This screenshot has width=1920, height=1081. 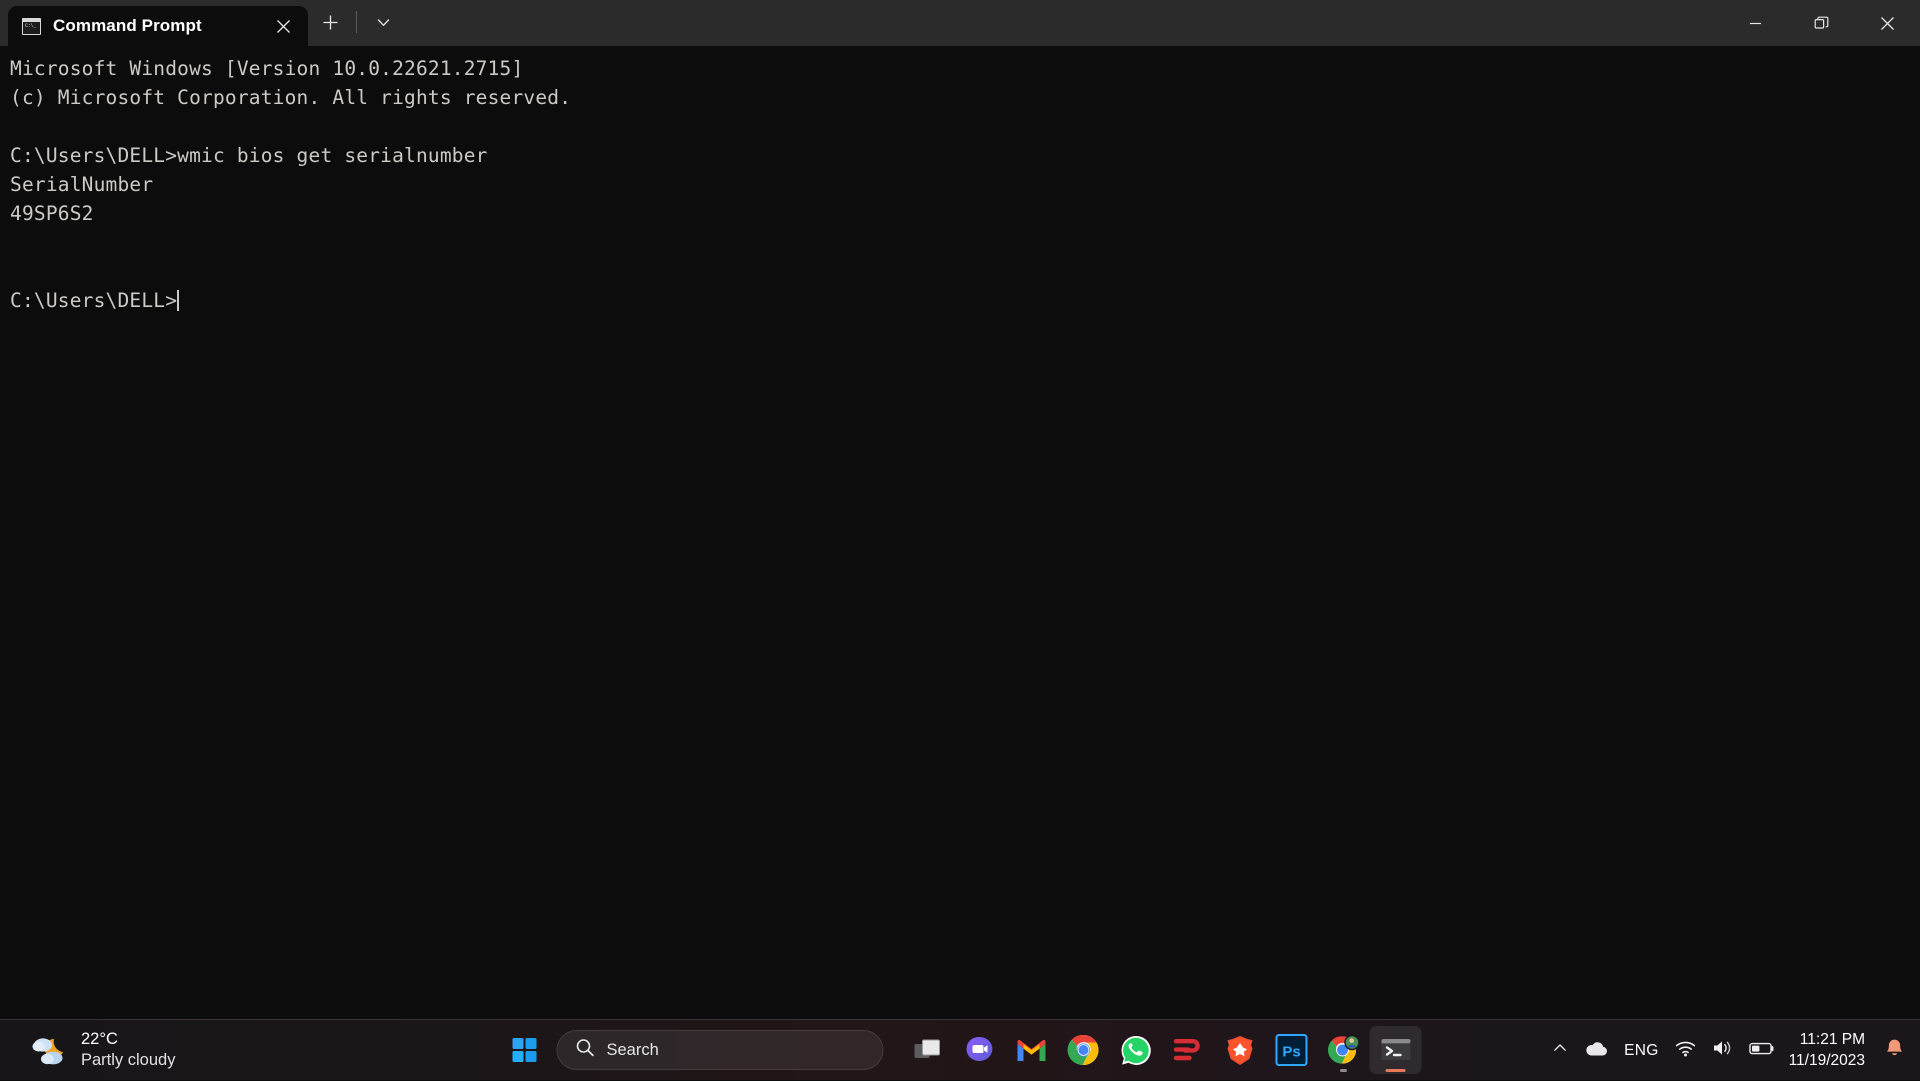 What do you see at coordinates (1188, 1050) in the screenshot?
I see `taskbar-item-expressvpn` at bounding box center [1188, 1050].